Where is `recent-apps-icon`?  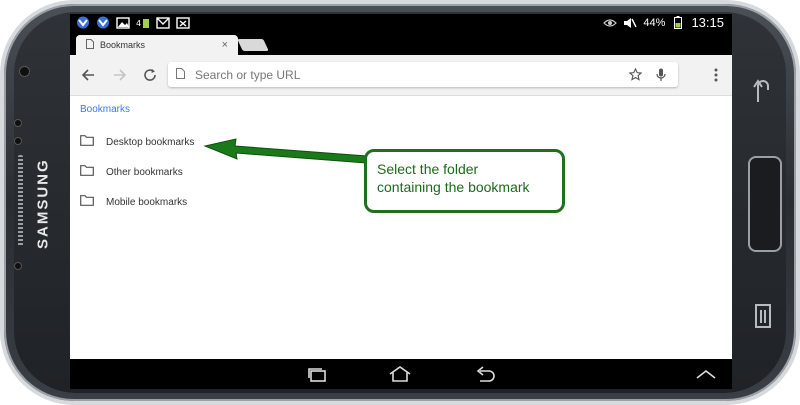
recent-apps-icon is located at coordinates (317, 374).